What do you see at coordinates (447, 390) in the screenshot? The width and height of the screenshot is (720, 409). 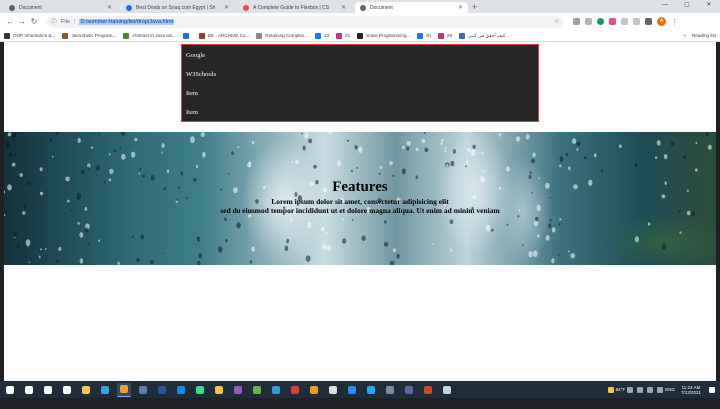 I see `paint-icon` at bounding box center [447, 390].